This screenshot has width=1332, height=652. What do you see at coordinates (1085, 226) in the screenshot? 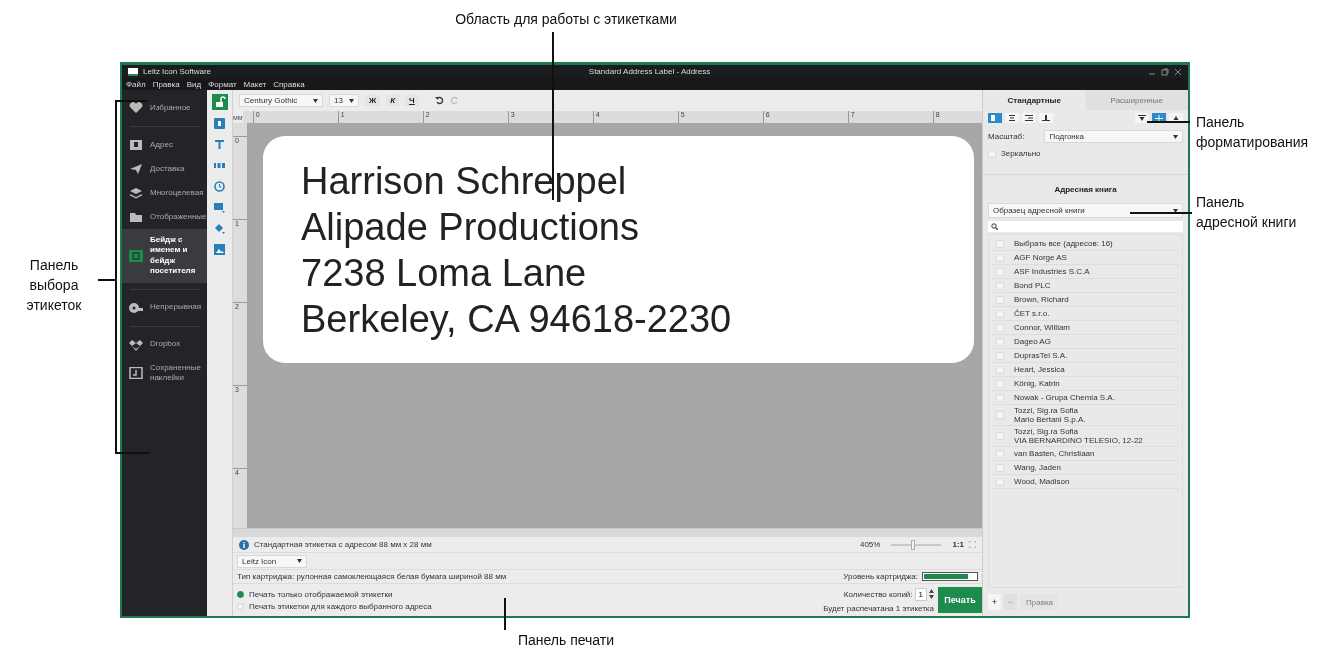
I see `search-field` at bounding box center [1085, 226].